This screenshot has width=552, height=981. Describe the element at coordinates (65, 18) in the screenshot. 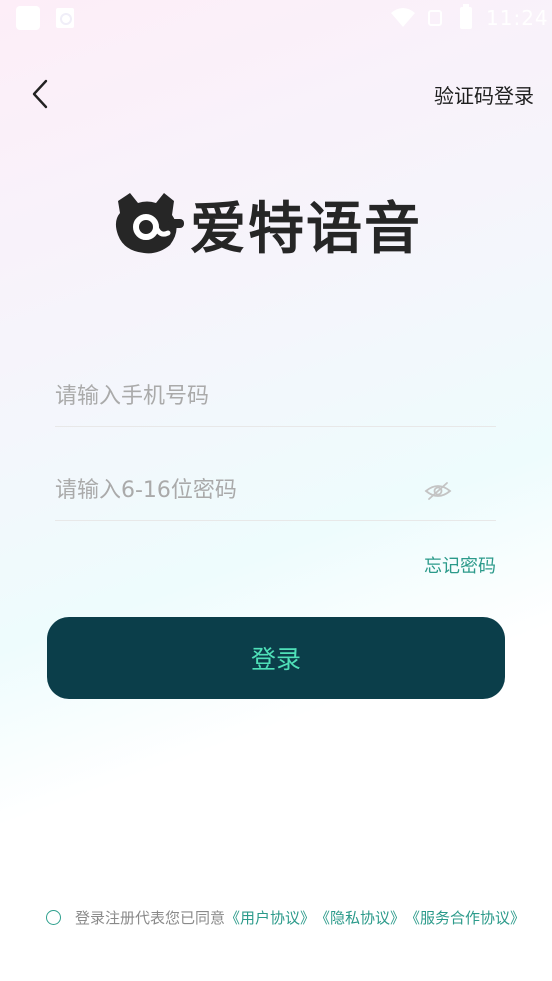

I see `gallery-icon` at that location.